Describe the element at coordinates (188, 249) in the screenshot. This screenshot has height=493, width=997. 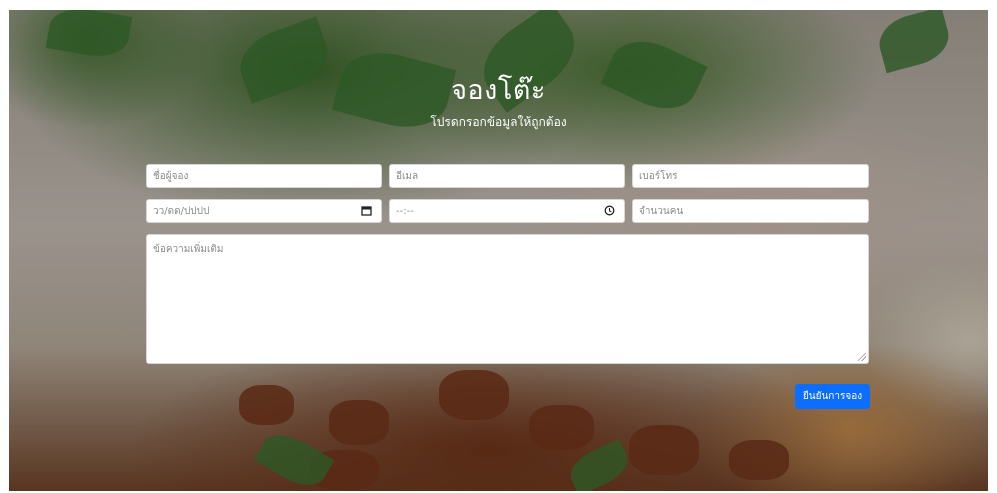
I see `message-placeholder: ข้อความเพิ่มเติม` at that location.